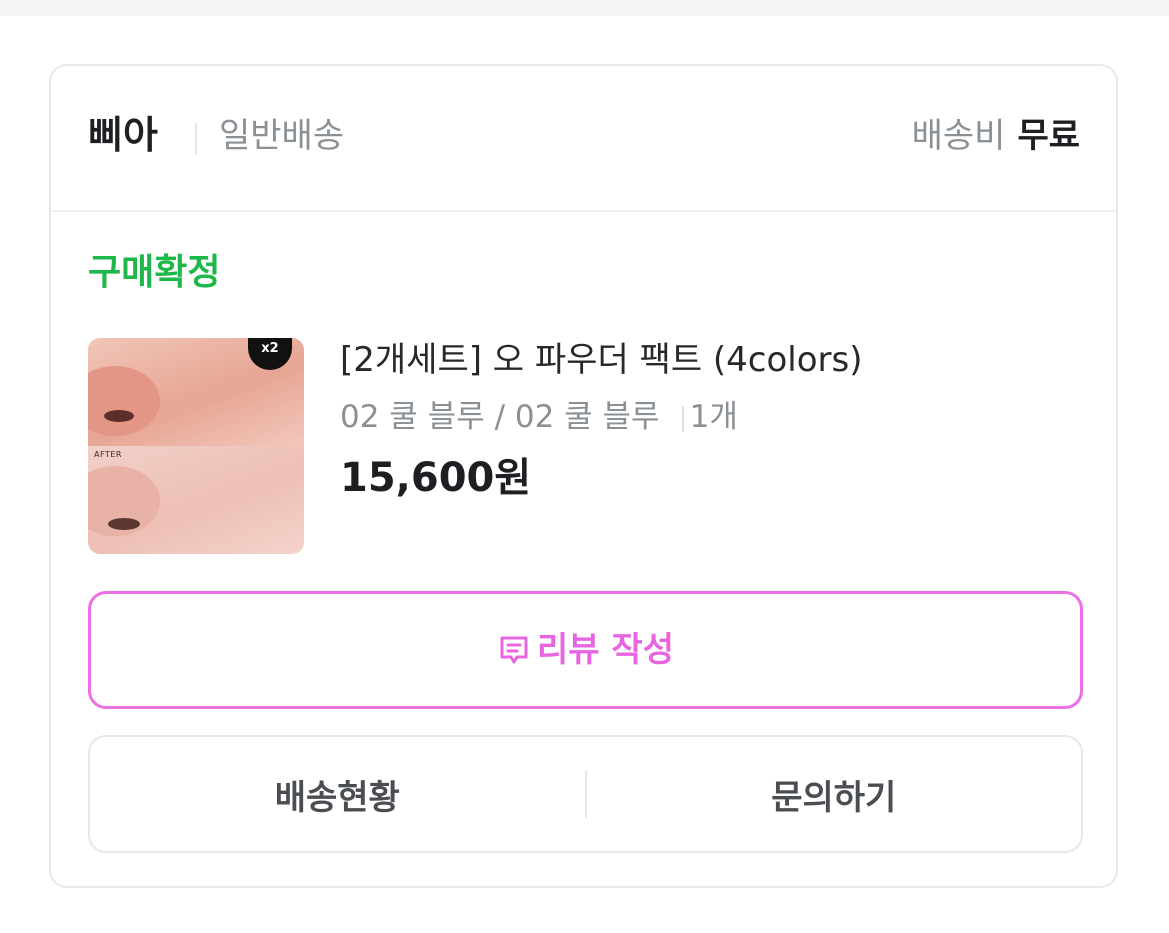  Describe the element at coordinates (682, 418) in the screenshot. I see `option-divider` at that location.